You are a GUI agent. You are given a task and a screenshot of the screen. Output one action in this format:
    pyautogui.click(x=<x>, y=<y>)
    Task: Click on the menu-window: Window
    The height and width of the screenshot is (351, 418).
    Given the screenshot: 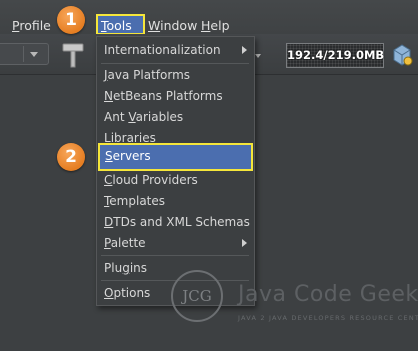 What is the action you would take?
    pyautogui.click(x=172, y=25)
    